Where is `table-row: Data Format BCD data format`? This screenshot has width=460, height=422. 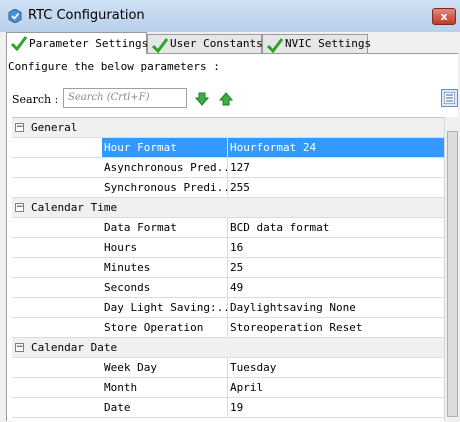
table-row: Data Format BCD data format is located at coordinates (228, 228).